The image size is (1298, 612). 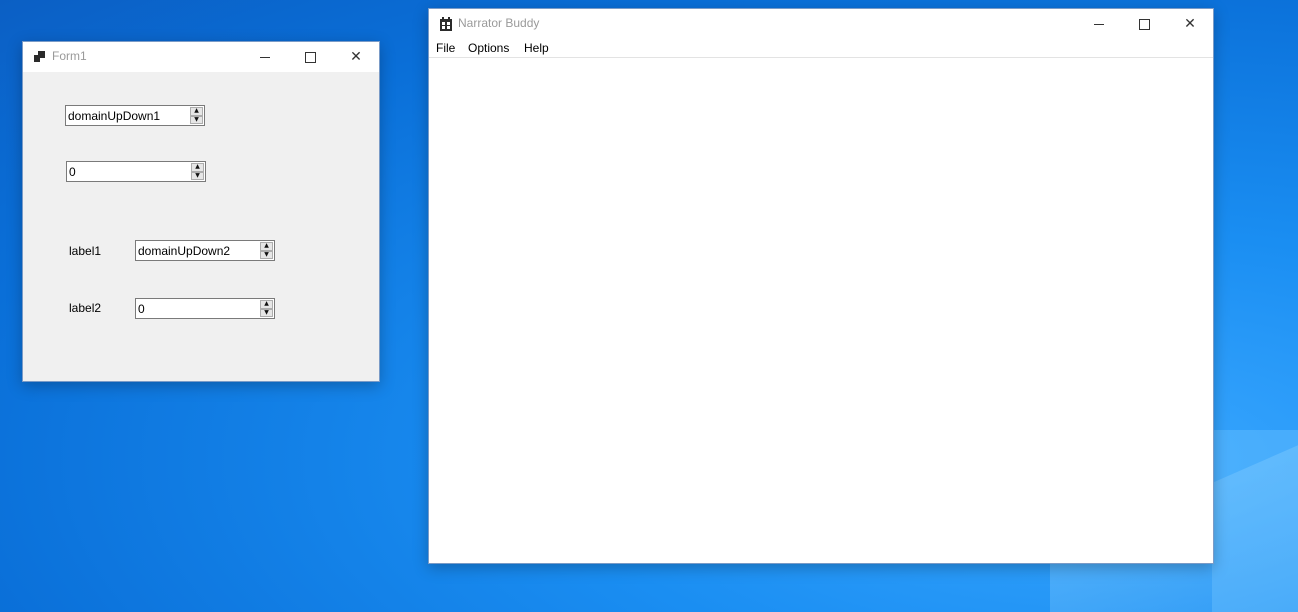 I want to click on domain-up-down-1: domainUpDown1 ▲ ▼, so click(x=135, y=115).